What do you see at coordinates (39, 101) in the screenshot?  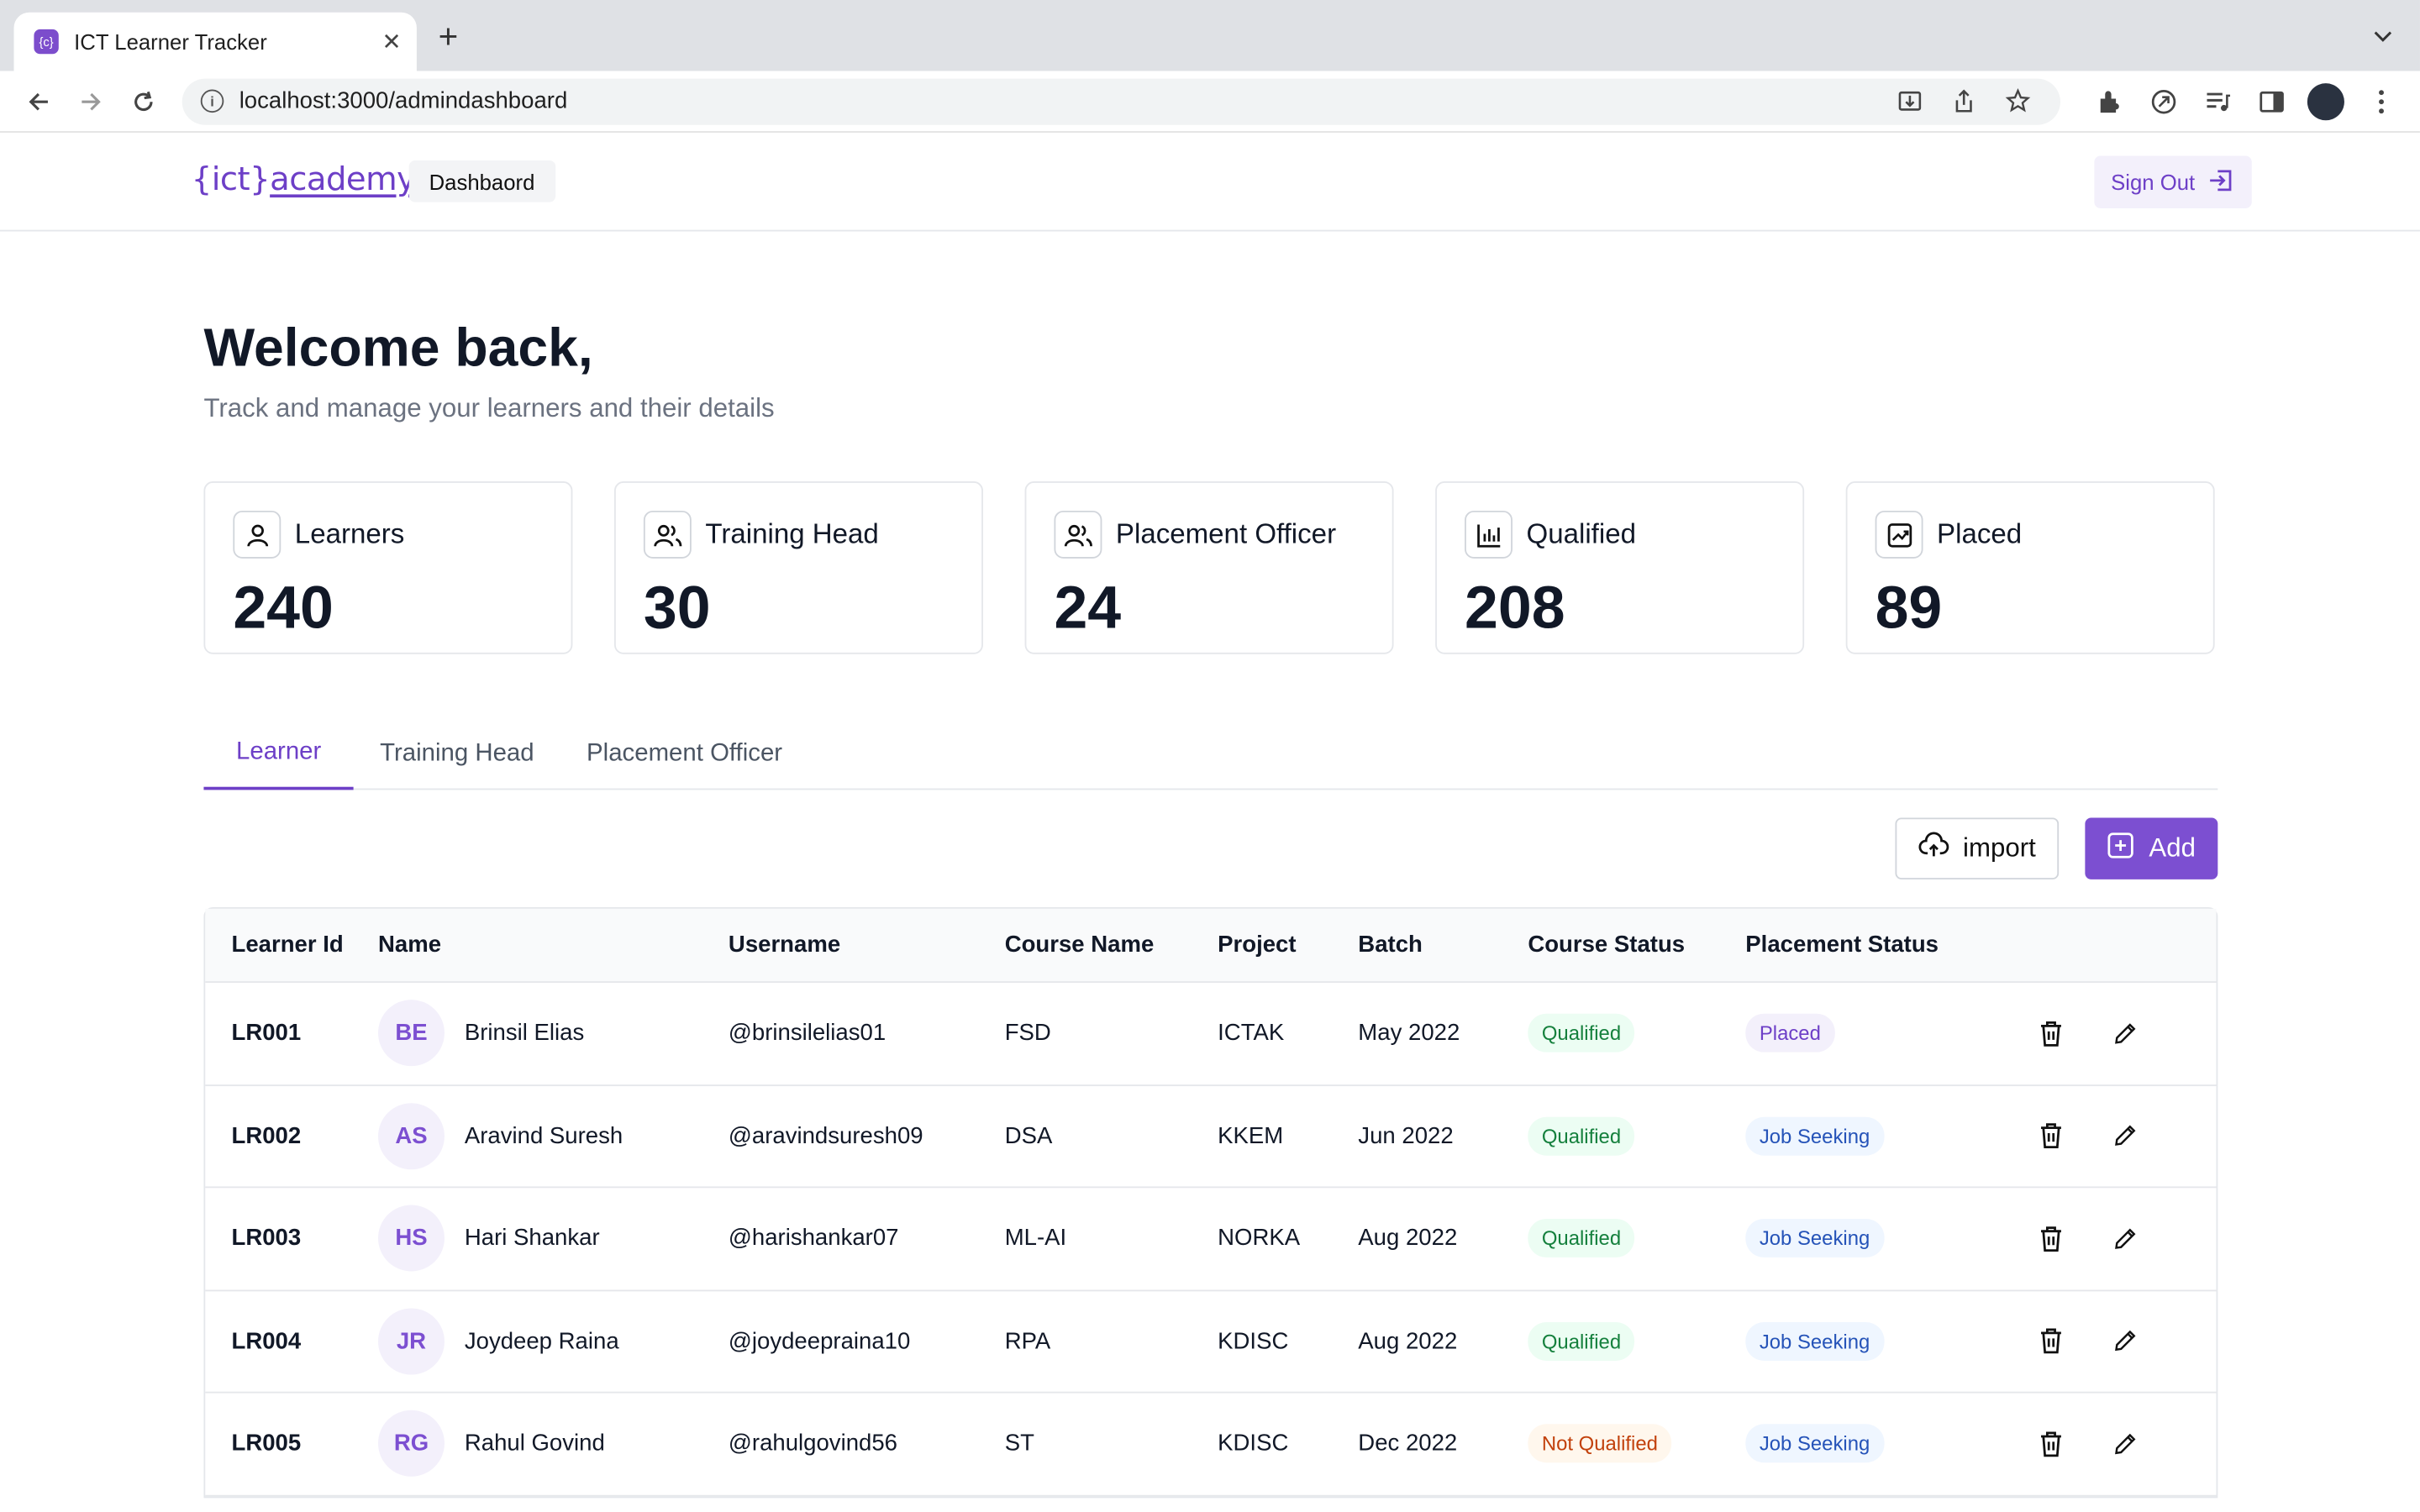 I see `back-icon` at bounding box center [39, 101].